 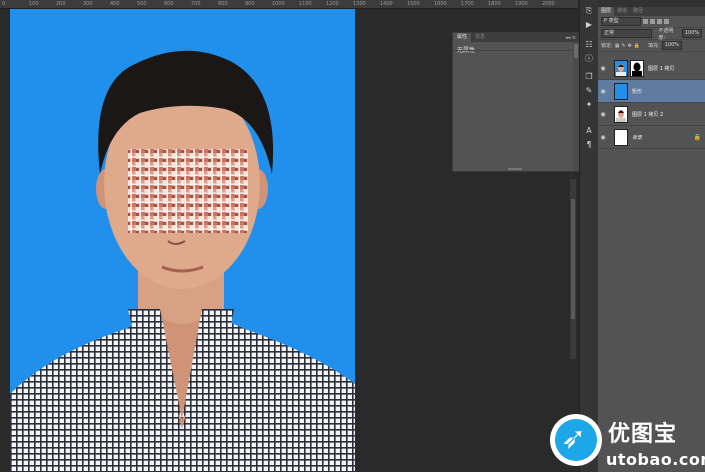 I want to click on panel-menu-icon: ◂◂ ≡, so click(x=570, y=38).